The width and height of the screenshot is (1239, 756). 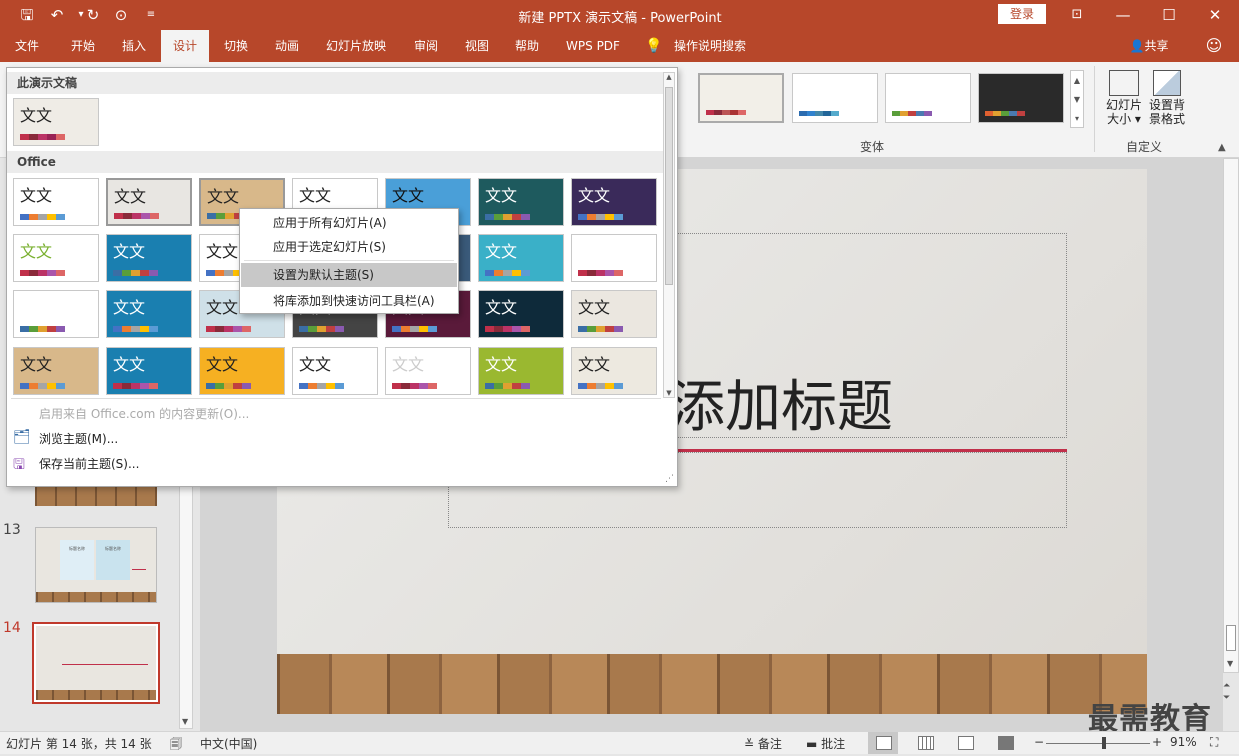 I want to click on theme-thumb-4-2: 文文, so click(x=149, y=371).